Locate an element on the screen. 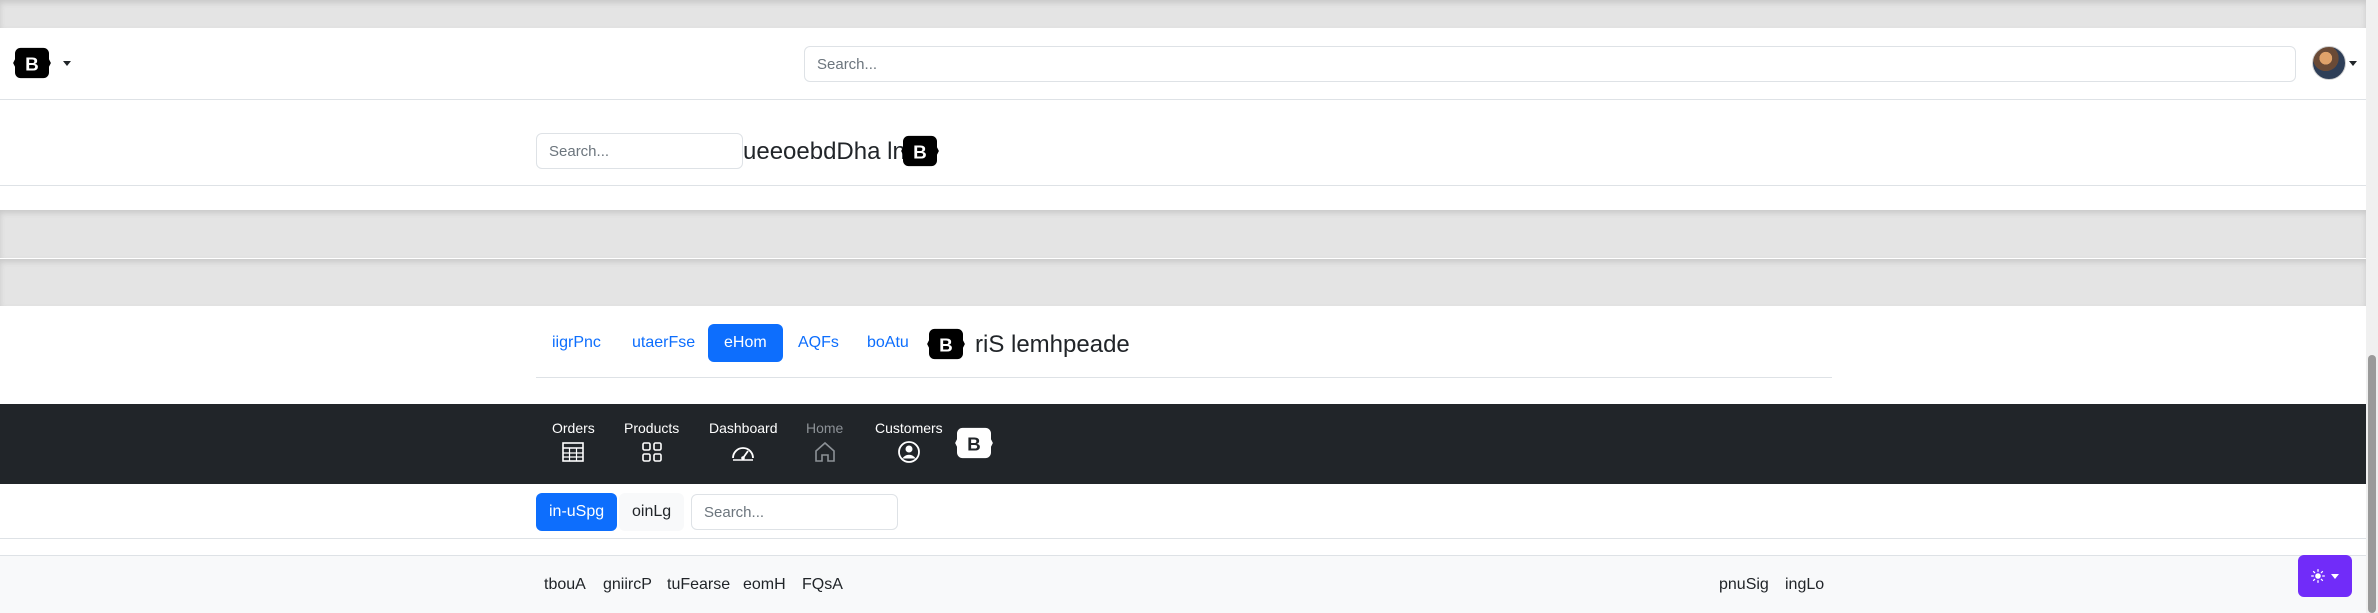  avatar-chevron-down-icon is located at coordinates (2353, 63).